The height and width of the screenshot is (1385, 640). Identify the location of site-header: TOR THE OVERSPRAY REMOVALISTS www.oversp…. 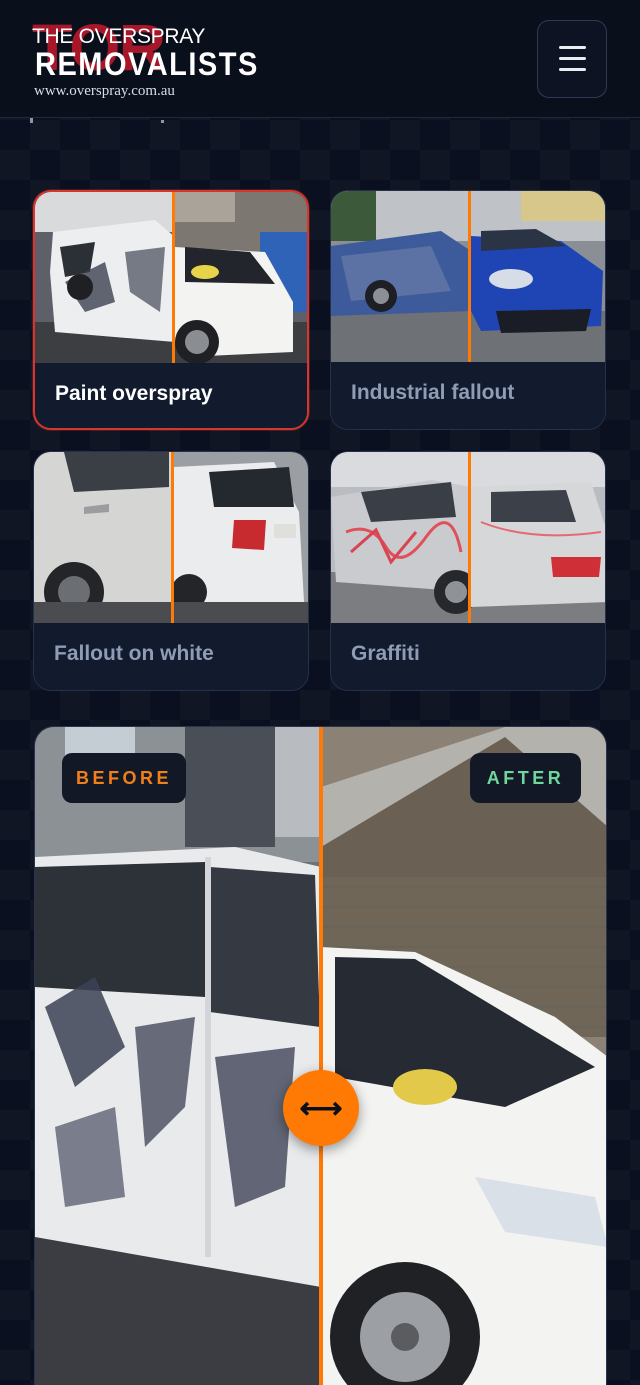
(320, 59).